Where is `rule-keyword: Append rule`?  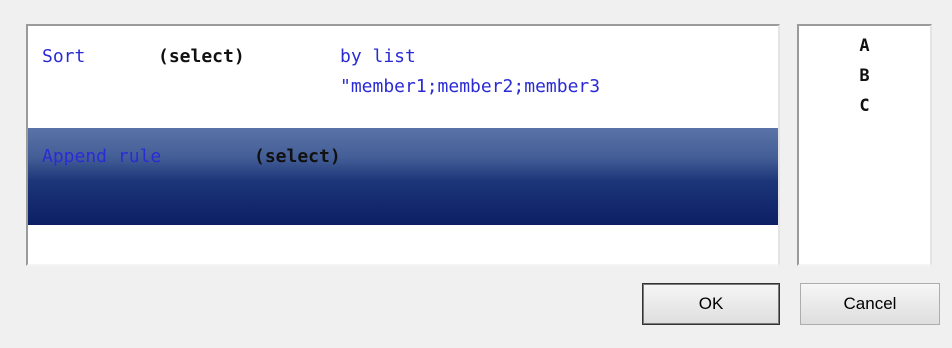 rule-keyword: Append rule is located at coordinates (101, 157).